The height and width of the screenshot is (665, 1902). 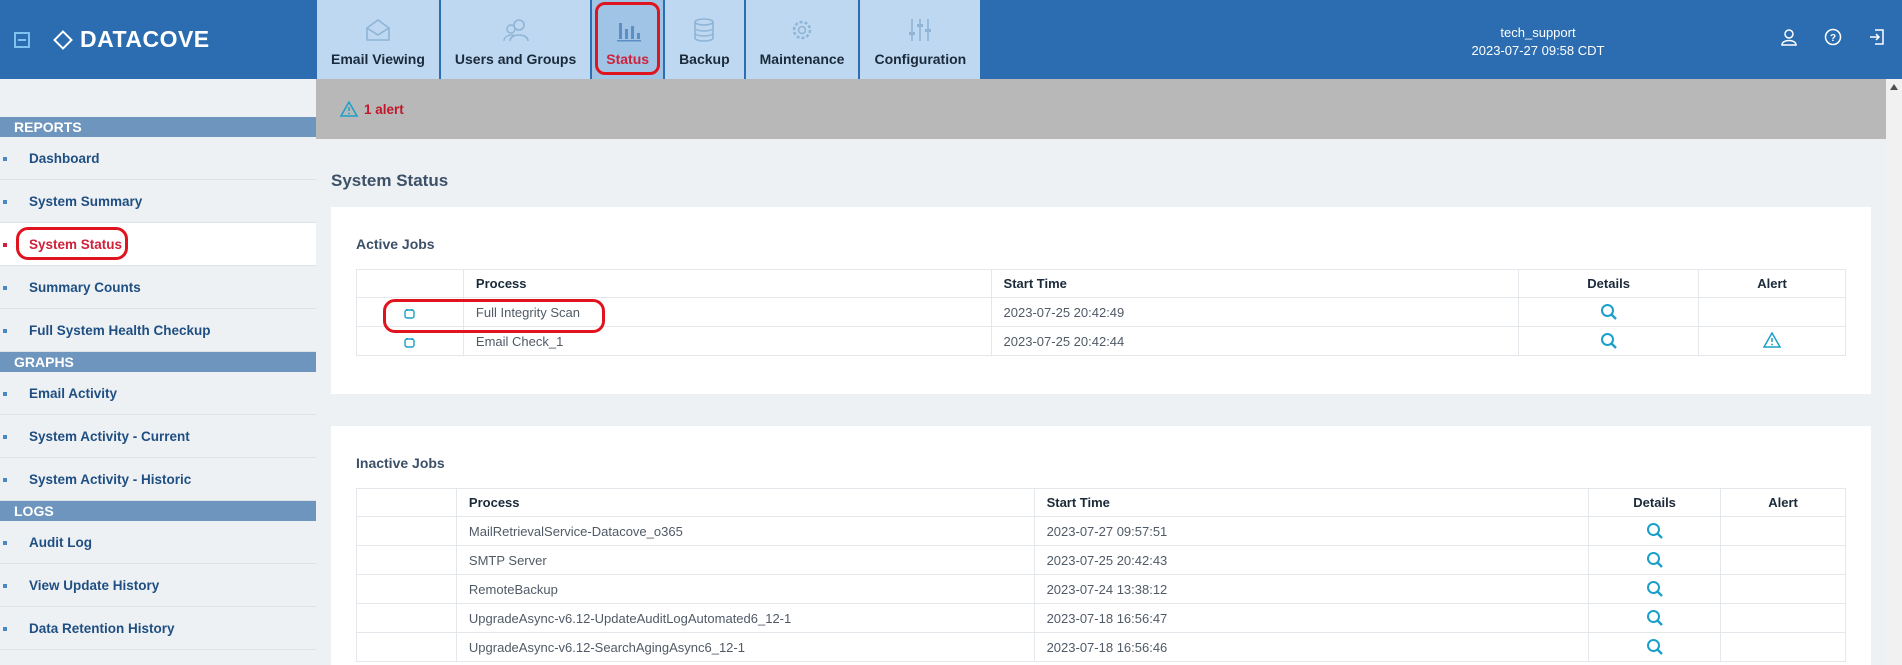 I want to click on scroll-up-icon, so click(x=1894, y=87).